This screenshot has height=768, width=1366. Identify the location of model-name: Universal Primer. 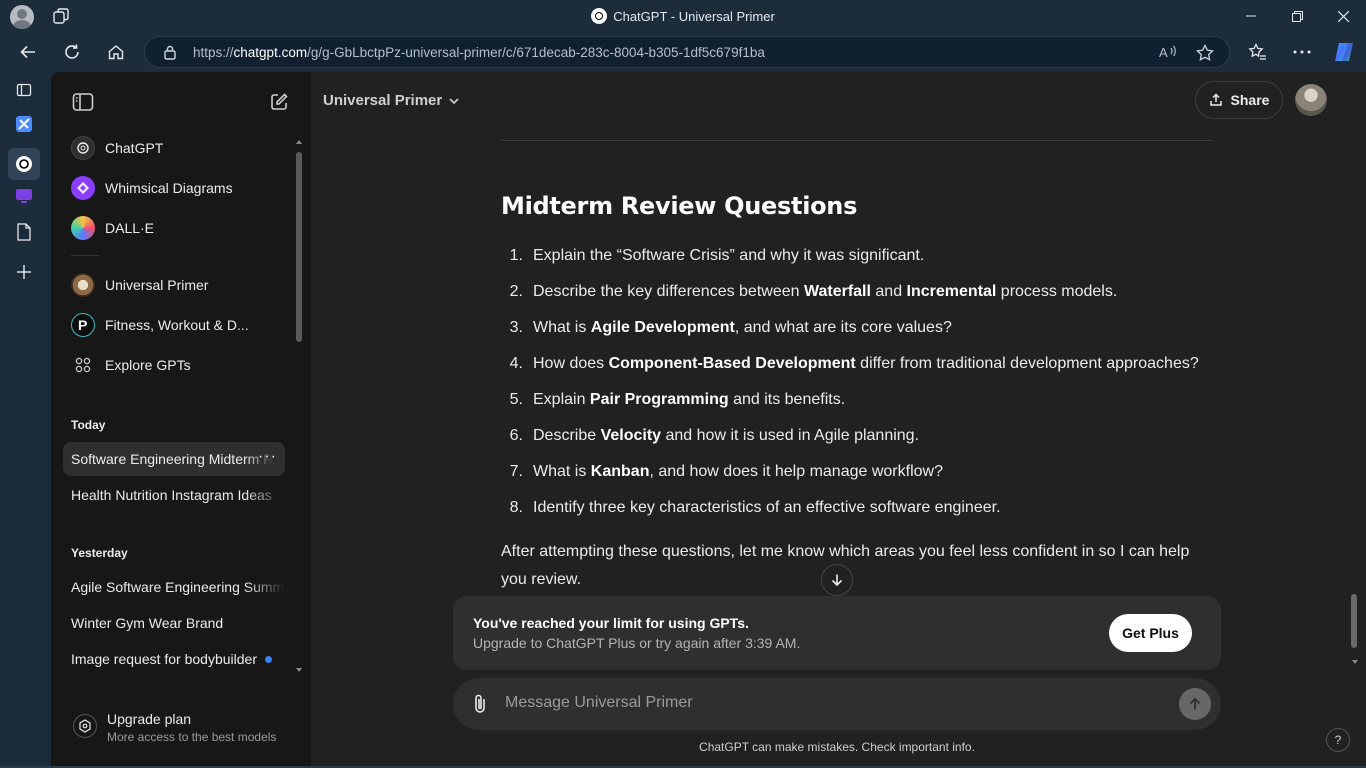
(383, 100).